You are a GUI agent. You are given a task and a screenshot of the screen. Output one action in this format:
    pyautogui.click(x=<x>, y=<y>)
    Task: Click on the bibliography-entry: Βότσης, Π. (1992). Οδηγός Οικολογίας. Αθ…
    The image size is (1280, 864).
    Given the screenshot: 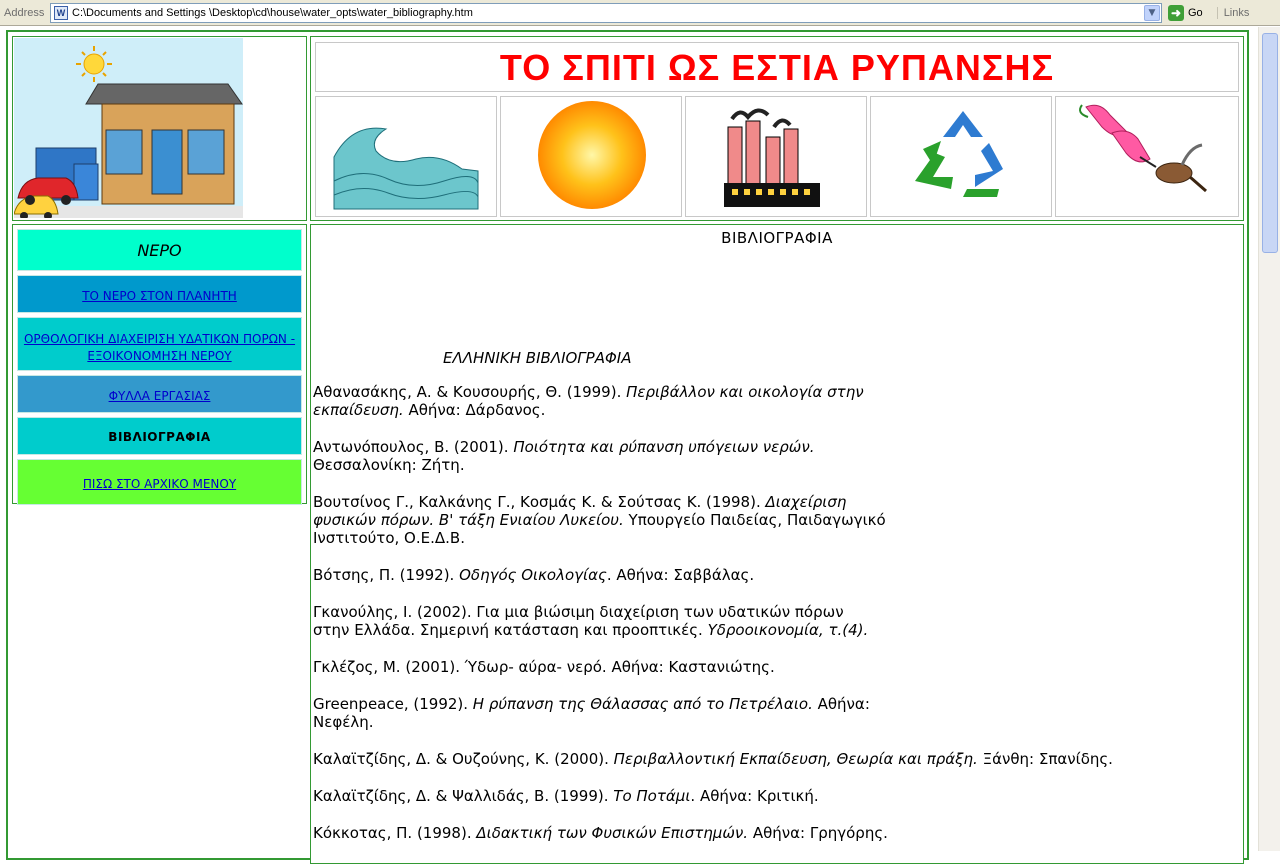 What is the action you would take?
    pyautogui.click(x=534, y=575)
    